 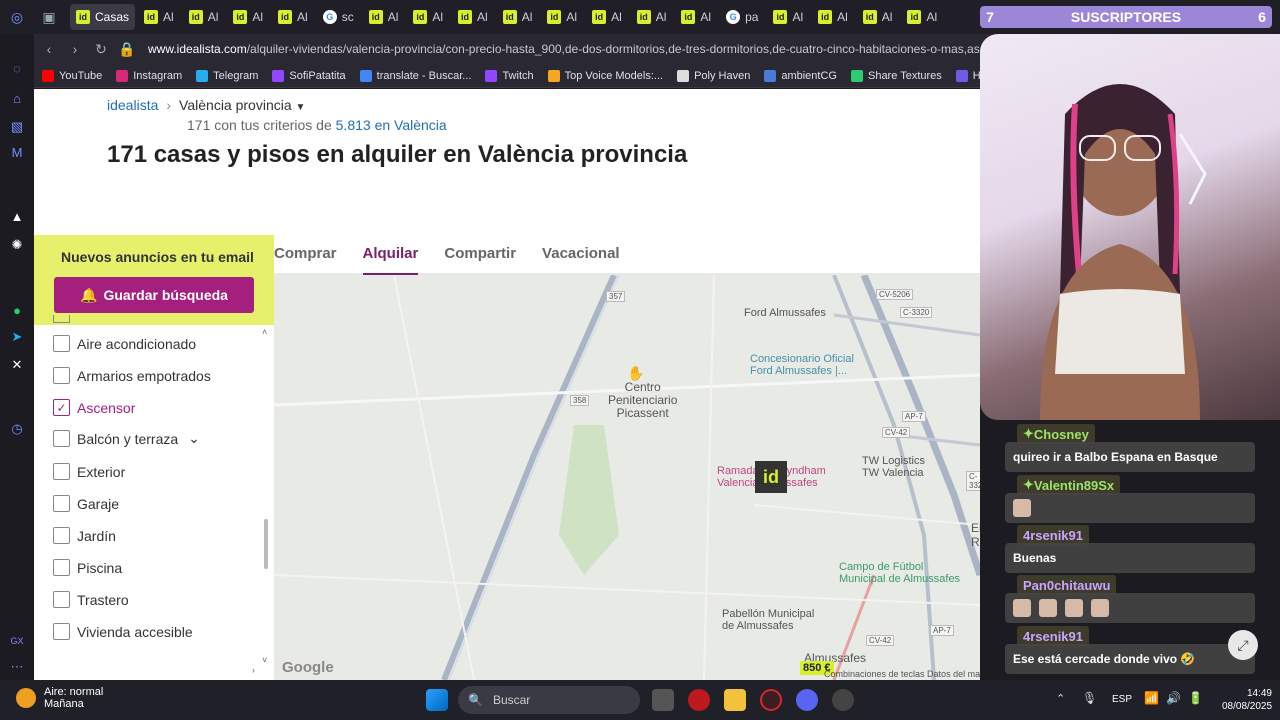 What do you see at coordinates (59, 698) in the screenshot?
I see `weather-widget: Aire: normal Mañana` at bounding box center [59, 698].